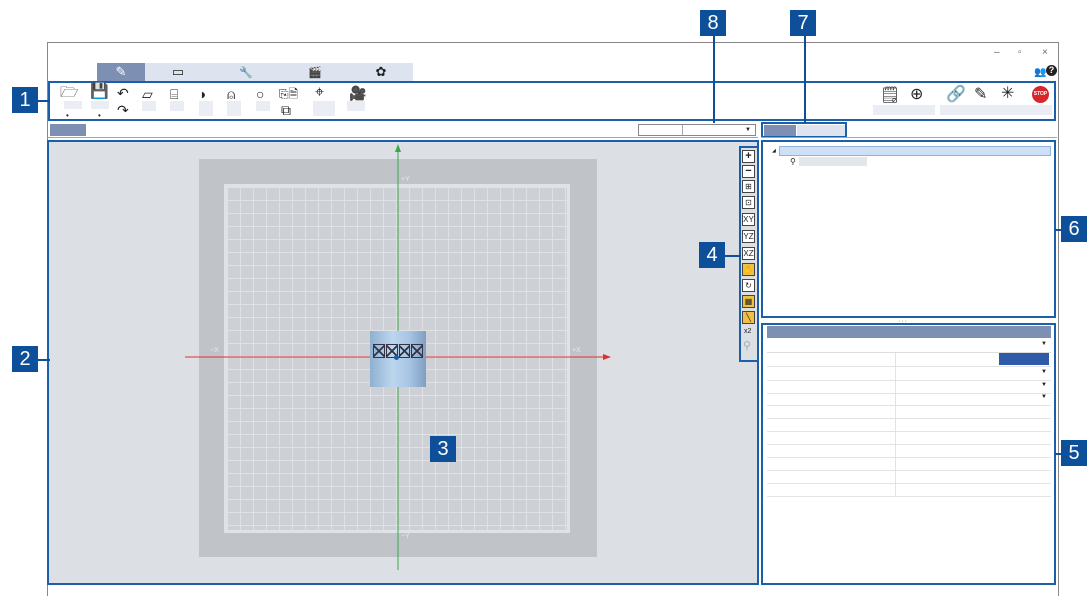 This screenshot has width=1087, height=596. Describe the element at coordinates (748, 171) in the screenshot. I see `zoom-out-button: −` at that location.